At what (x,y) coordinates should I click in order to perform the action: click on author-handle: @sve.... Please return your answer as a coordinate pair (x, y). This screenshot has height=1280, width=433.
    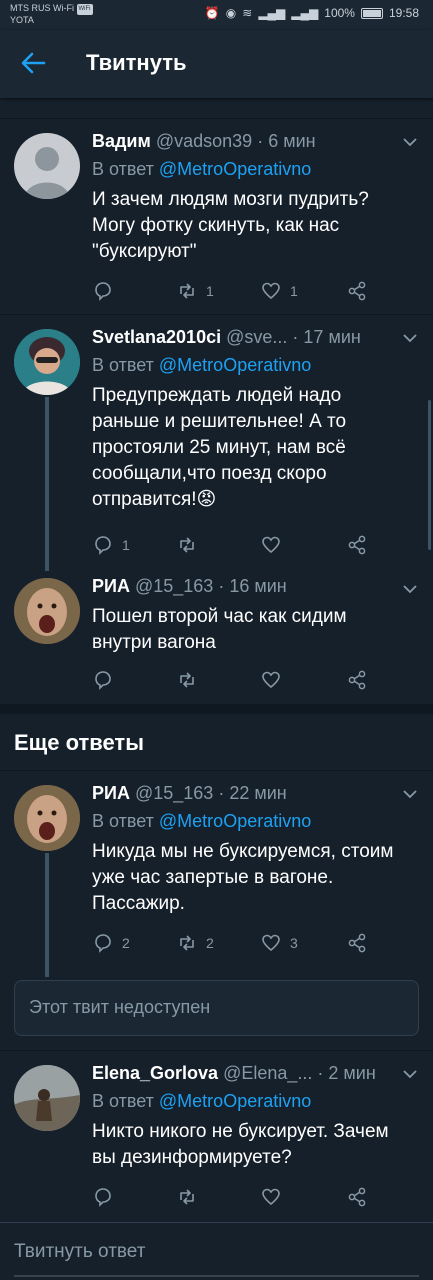
    Looking at the image, I should click on (257, 337).